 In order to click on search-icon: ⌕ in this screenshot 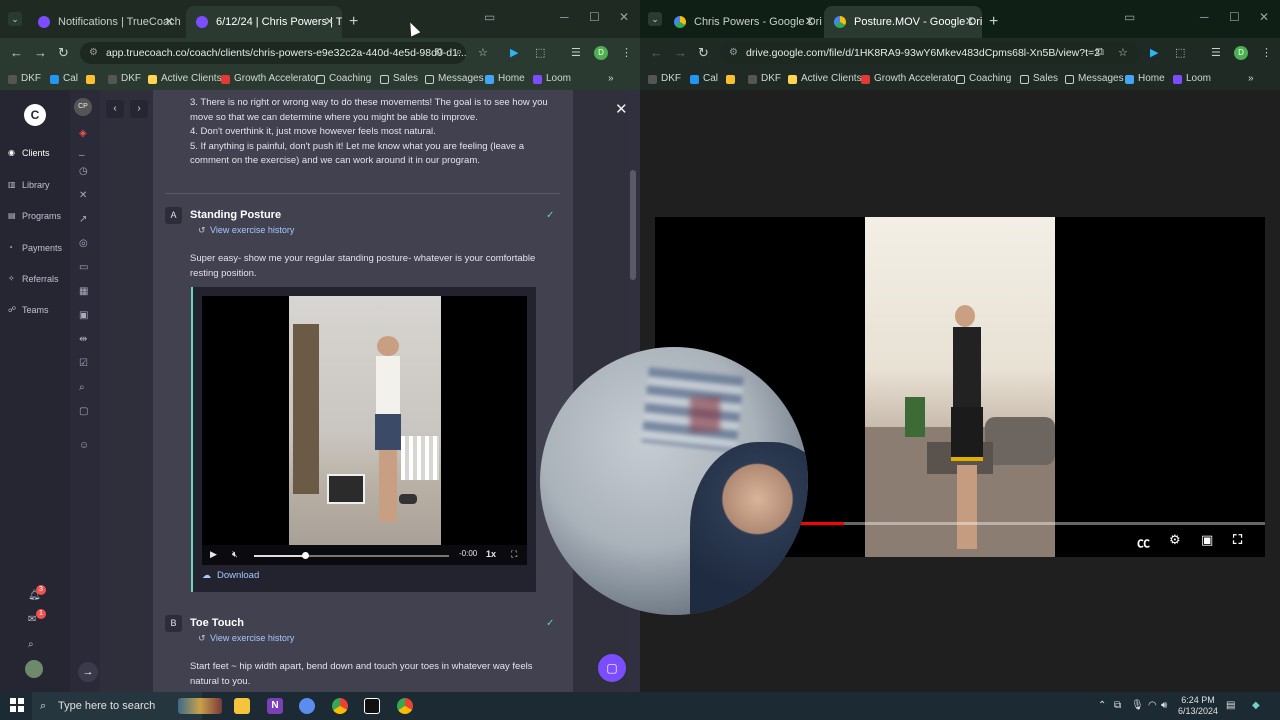, I will do `click(31, 644)`.